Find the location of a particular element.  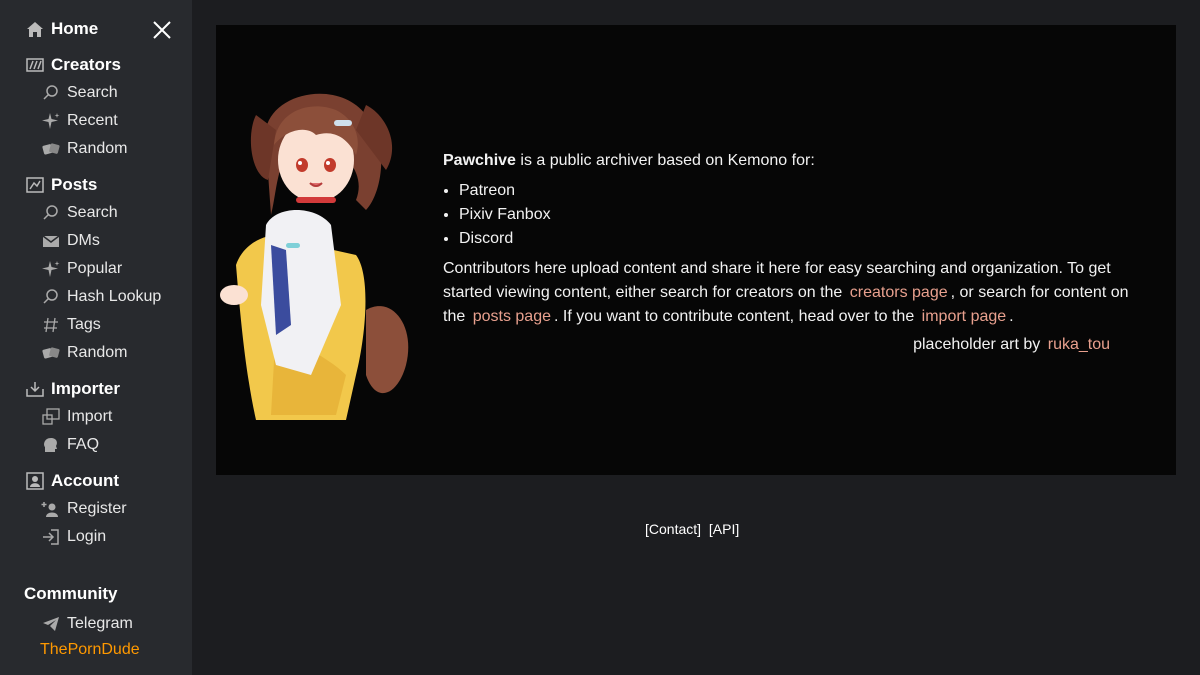

placeholder-art-image is located at coordinates (313, 247).